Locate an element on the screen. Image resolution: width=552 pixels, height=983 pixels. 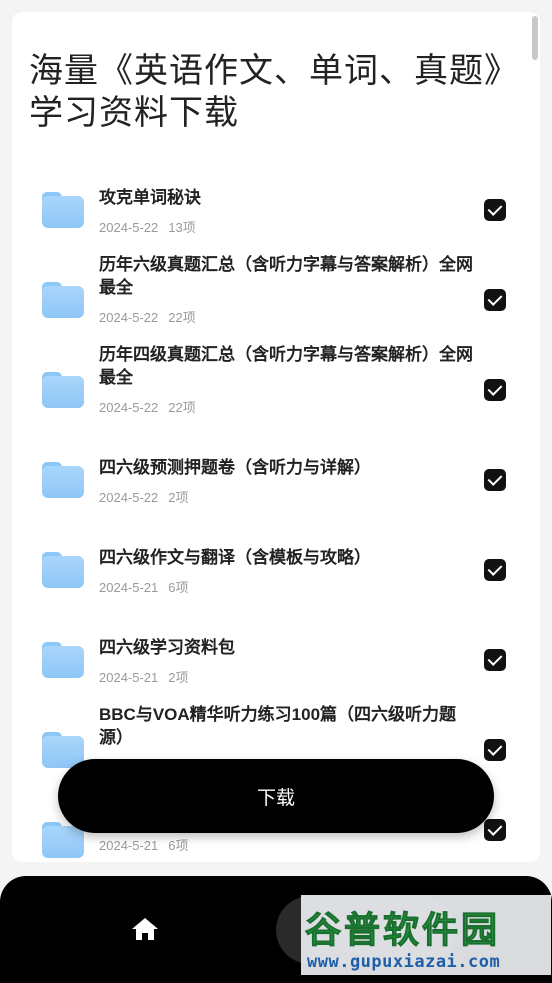
item-meta: 2024-5-22 13项 is located at coordinates (147, 226).